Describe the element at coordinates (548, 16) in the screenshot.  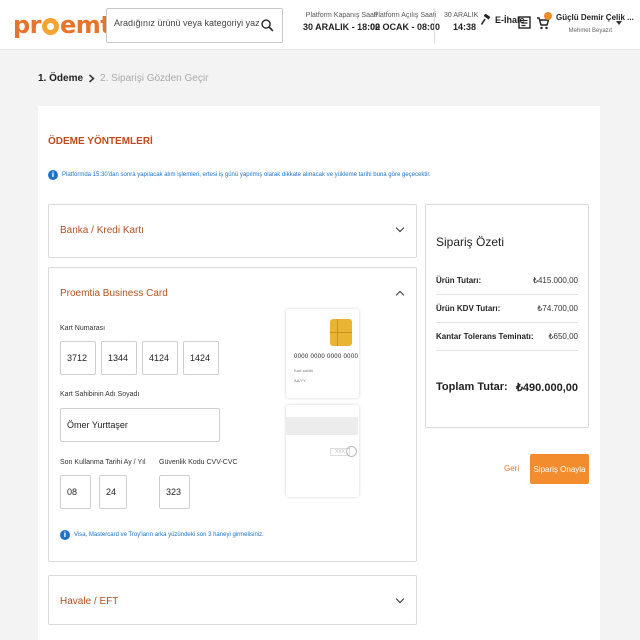
I see `cart-badge` at that location.